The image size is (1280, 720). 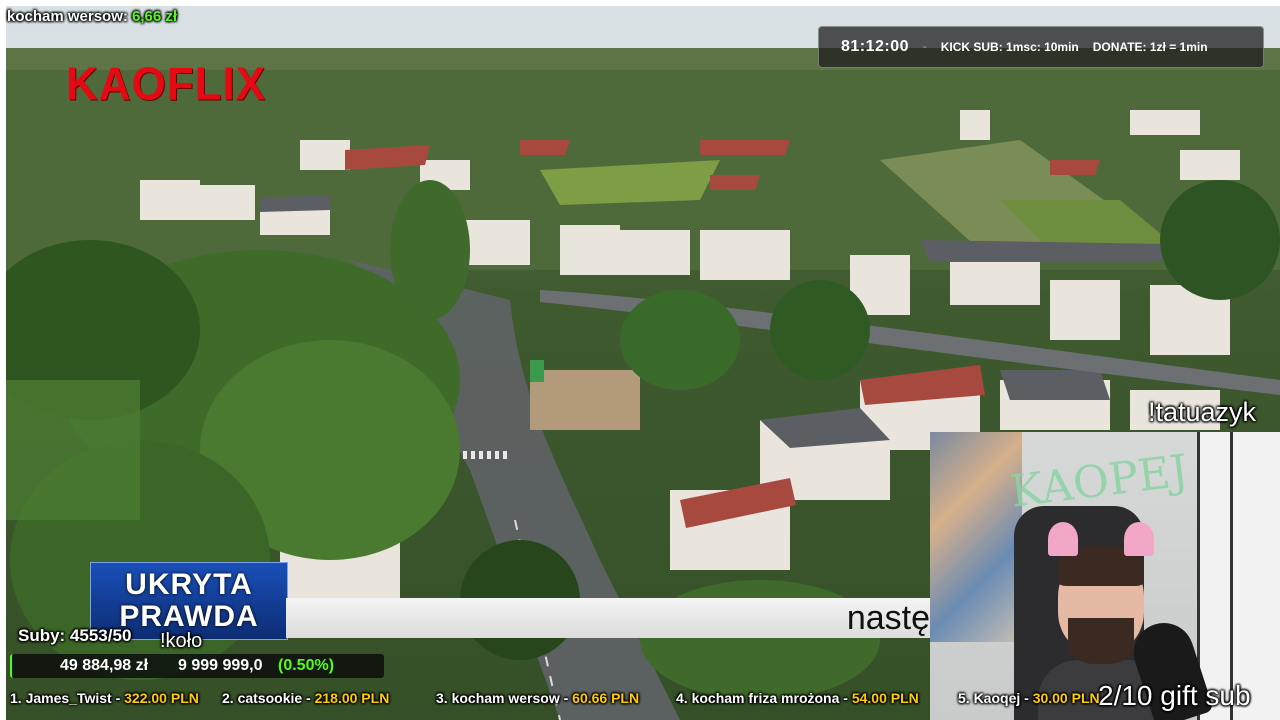 What do you see at coordinates (875, 46) in the screenshot?
I see `subathon-timer: 81:12:00` at bounding box center [875, 46].